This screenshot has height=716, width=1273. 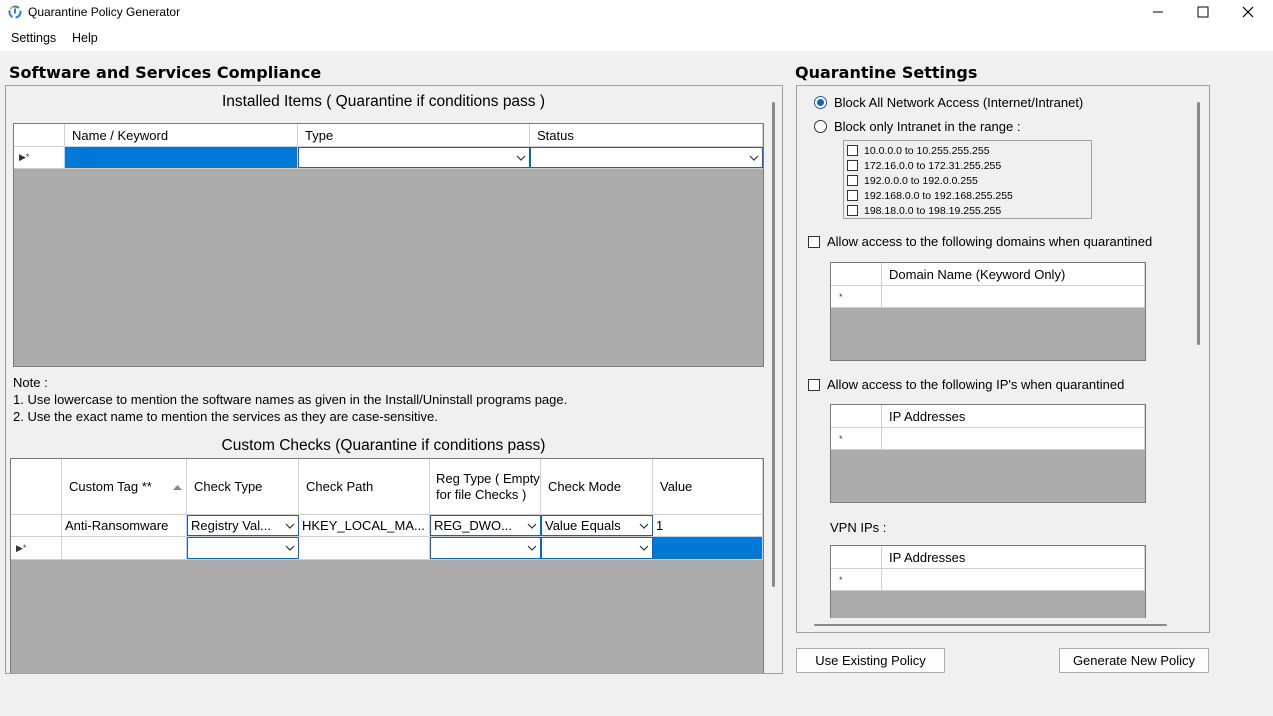 I want to click on use-existing-policy-button: Use Existing Policy, so click(x=870, y=660).